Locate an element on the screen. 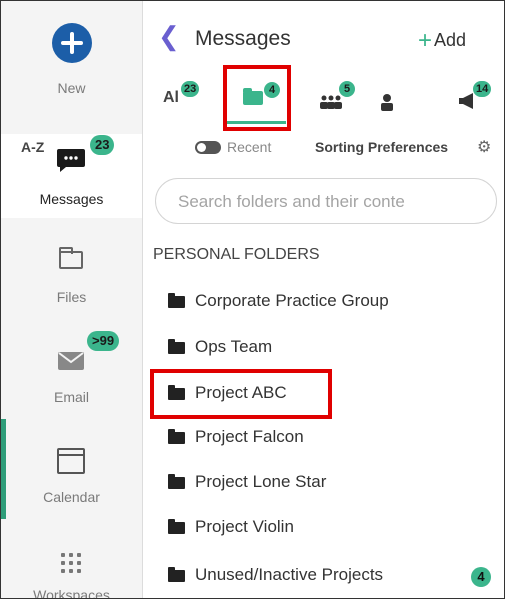 Image resolution: width=505 pixels, height=599 pixels. sort-az-label: A-Z is located at coordinates (32, 147).